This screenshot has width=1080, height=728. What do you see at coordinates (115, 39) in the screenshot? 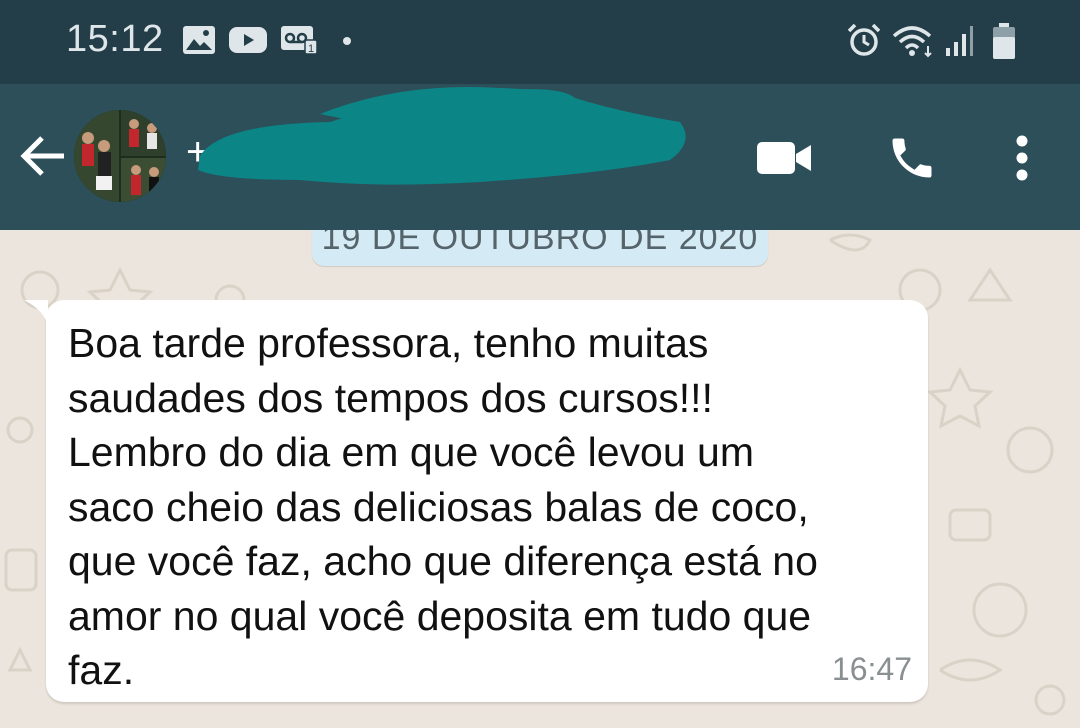
I see `status-time: 15:12` at bounding box center [115, 39].